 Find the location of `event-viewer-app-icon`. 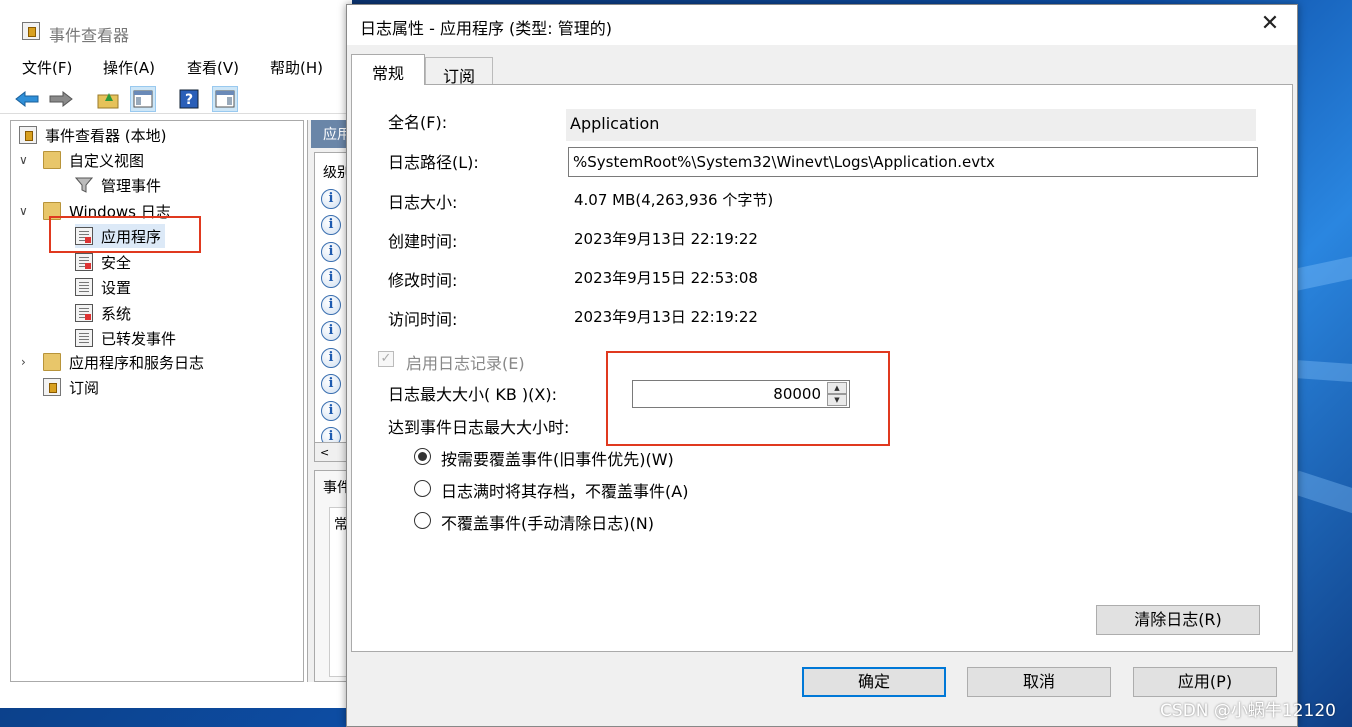

event-viewer-app-icon is located at coordinates (31, 31).